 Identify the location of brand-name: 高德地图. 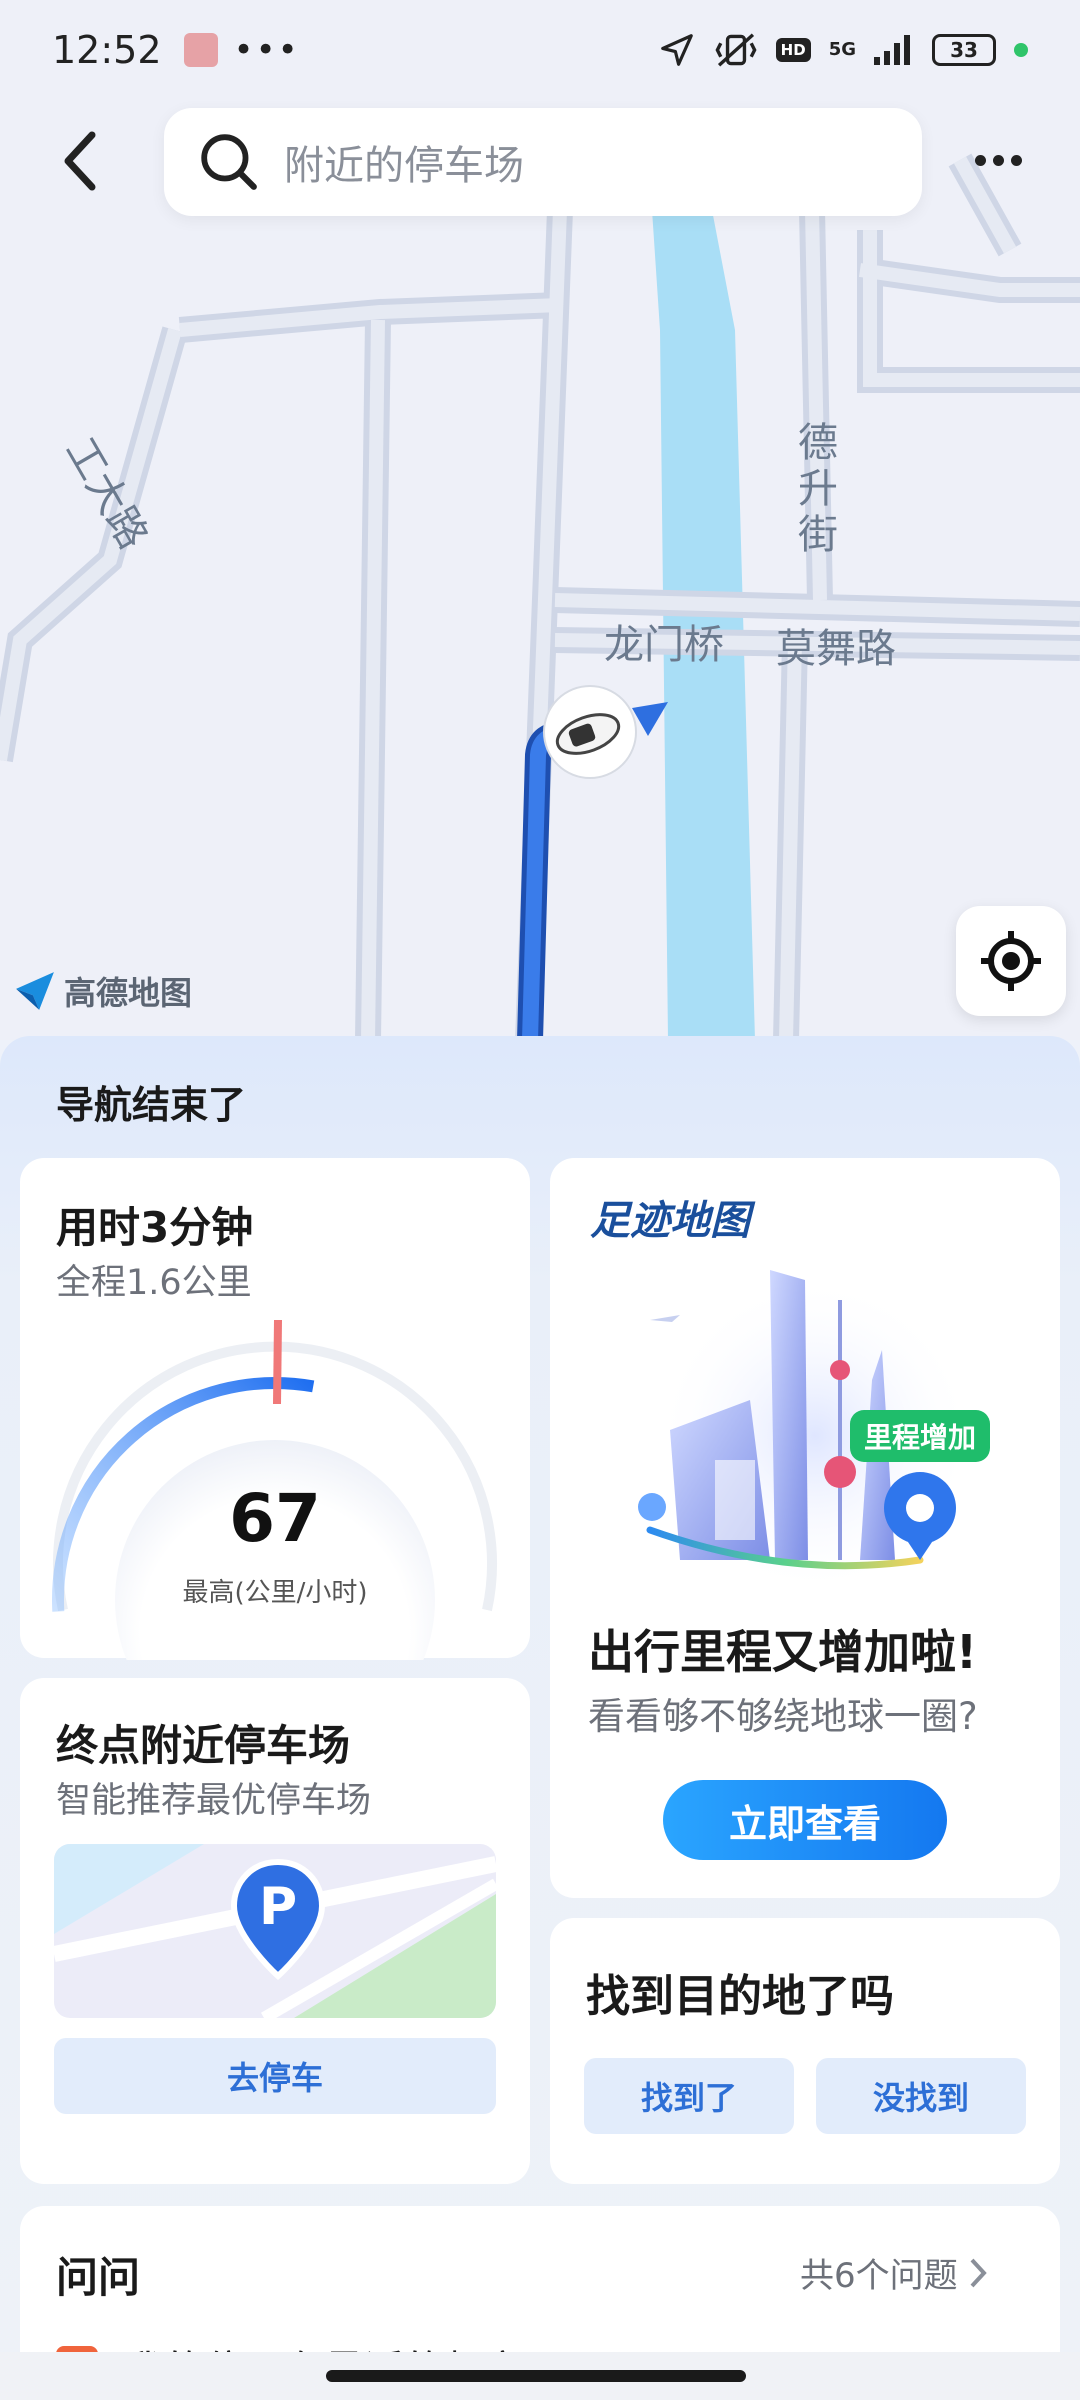
(128, 993).